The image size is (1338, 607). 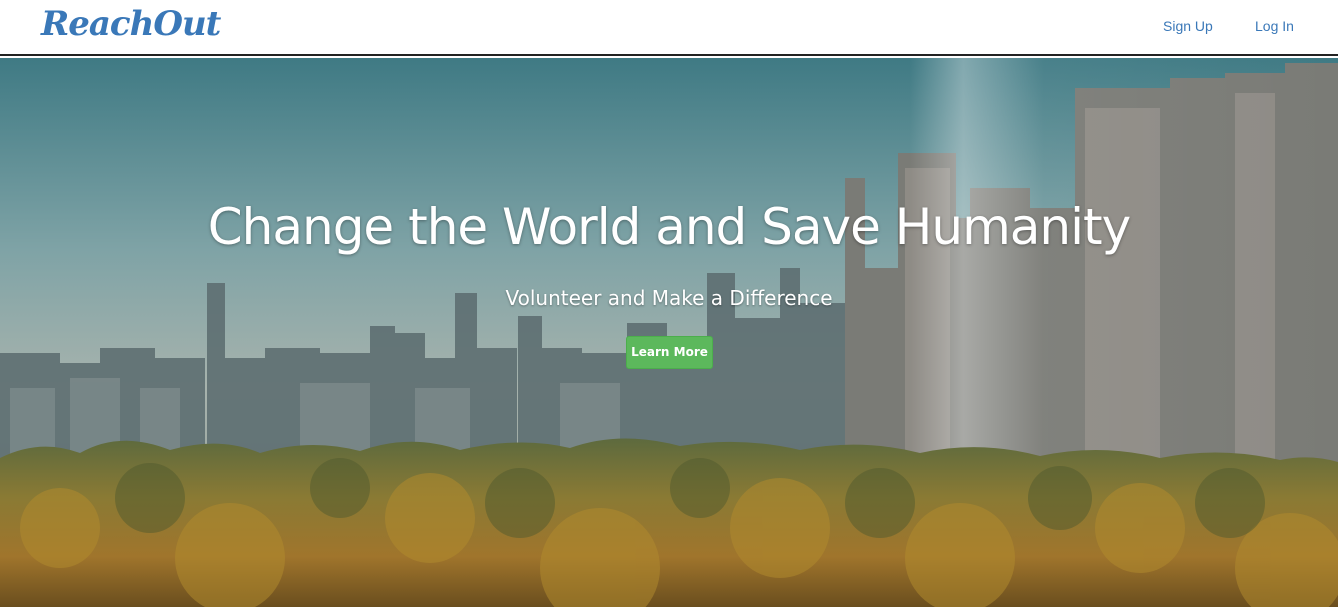 What do you see at coordinates (1188, 26) in the screenshot?
I see `sign-up-link: Sign Up` at bounding box center [1188, 26].